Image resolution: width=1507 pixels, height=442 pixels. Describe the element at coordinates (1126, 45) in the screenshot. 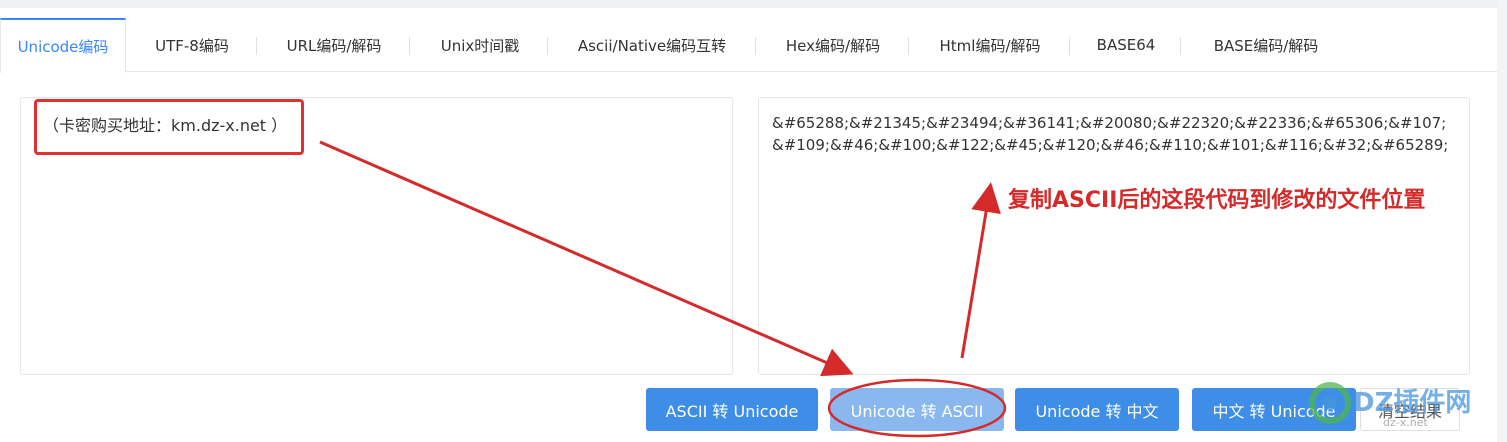

I see `tab-base64: BASE64` at that location.